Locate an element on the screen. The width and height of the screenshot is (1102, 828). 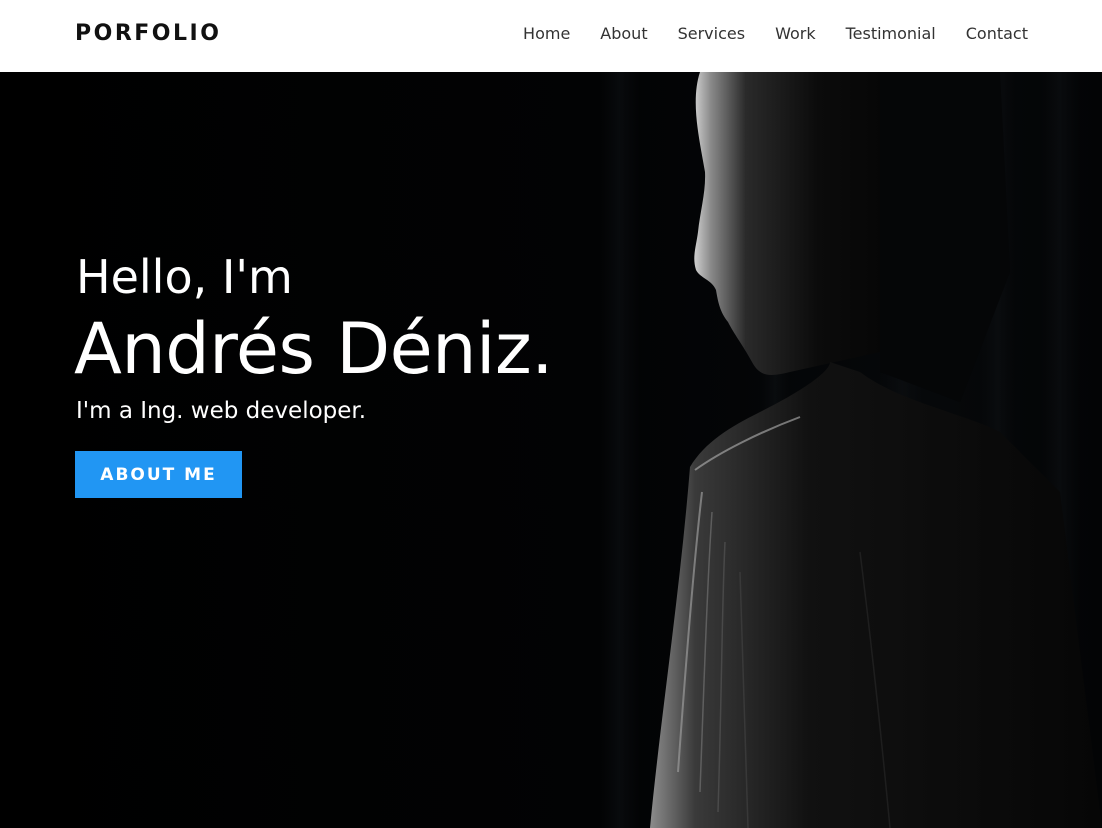
nav-services: Services is located at coordinates (711, 33).